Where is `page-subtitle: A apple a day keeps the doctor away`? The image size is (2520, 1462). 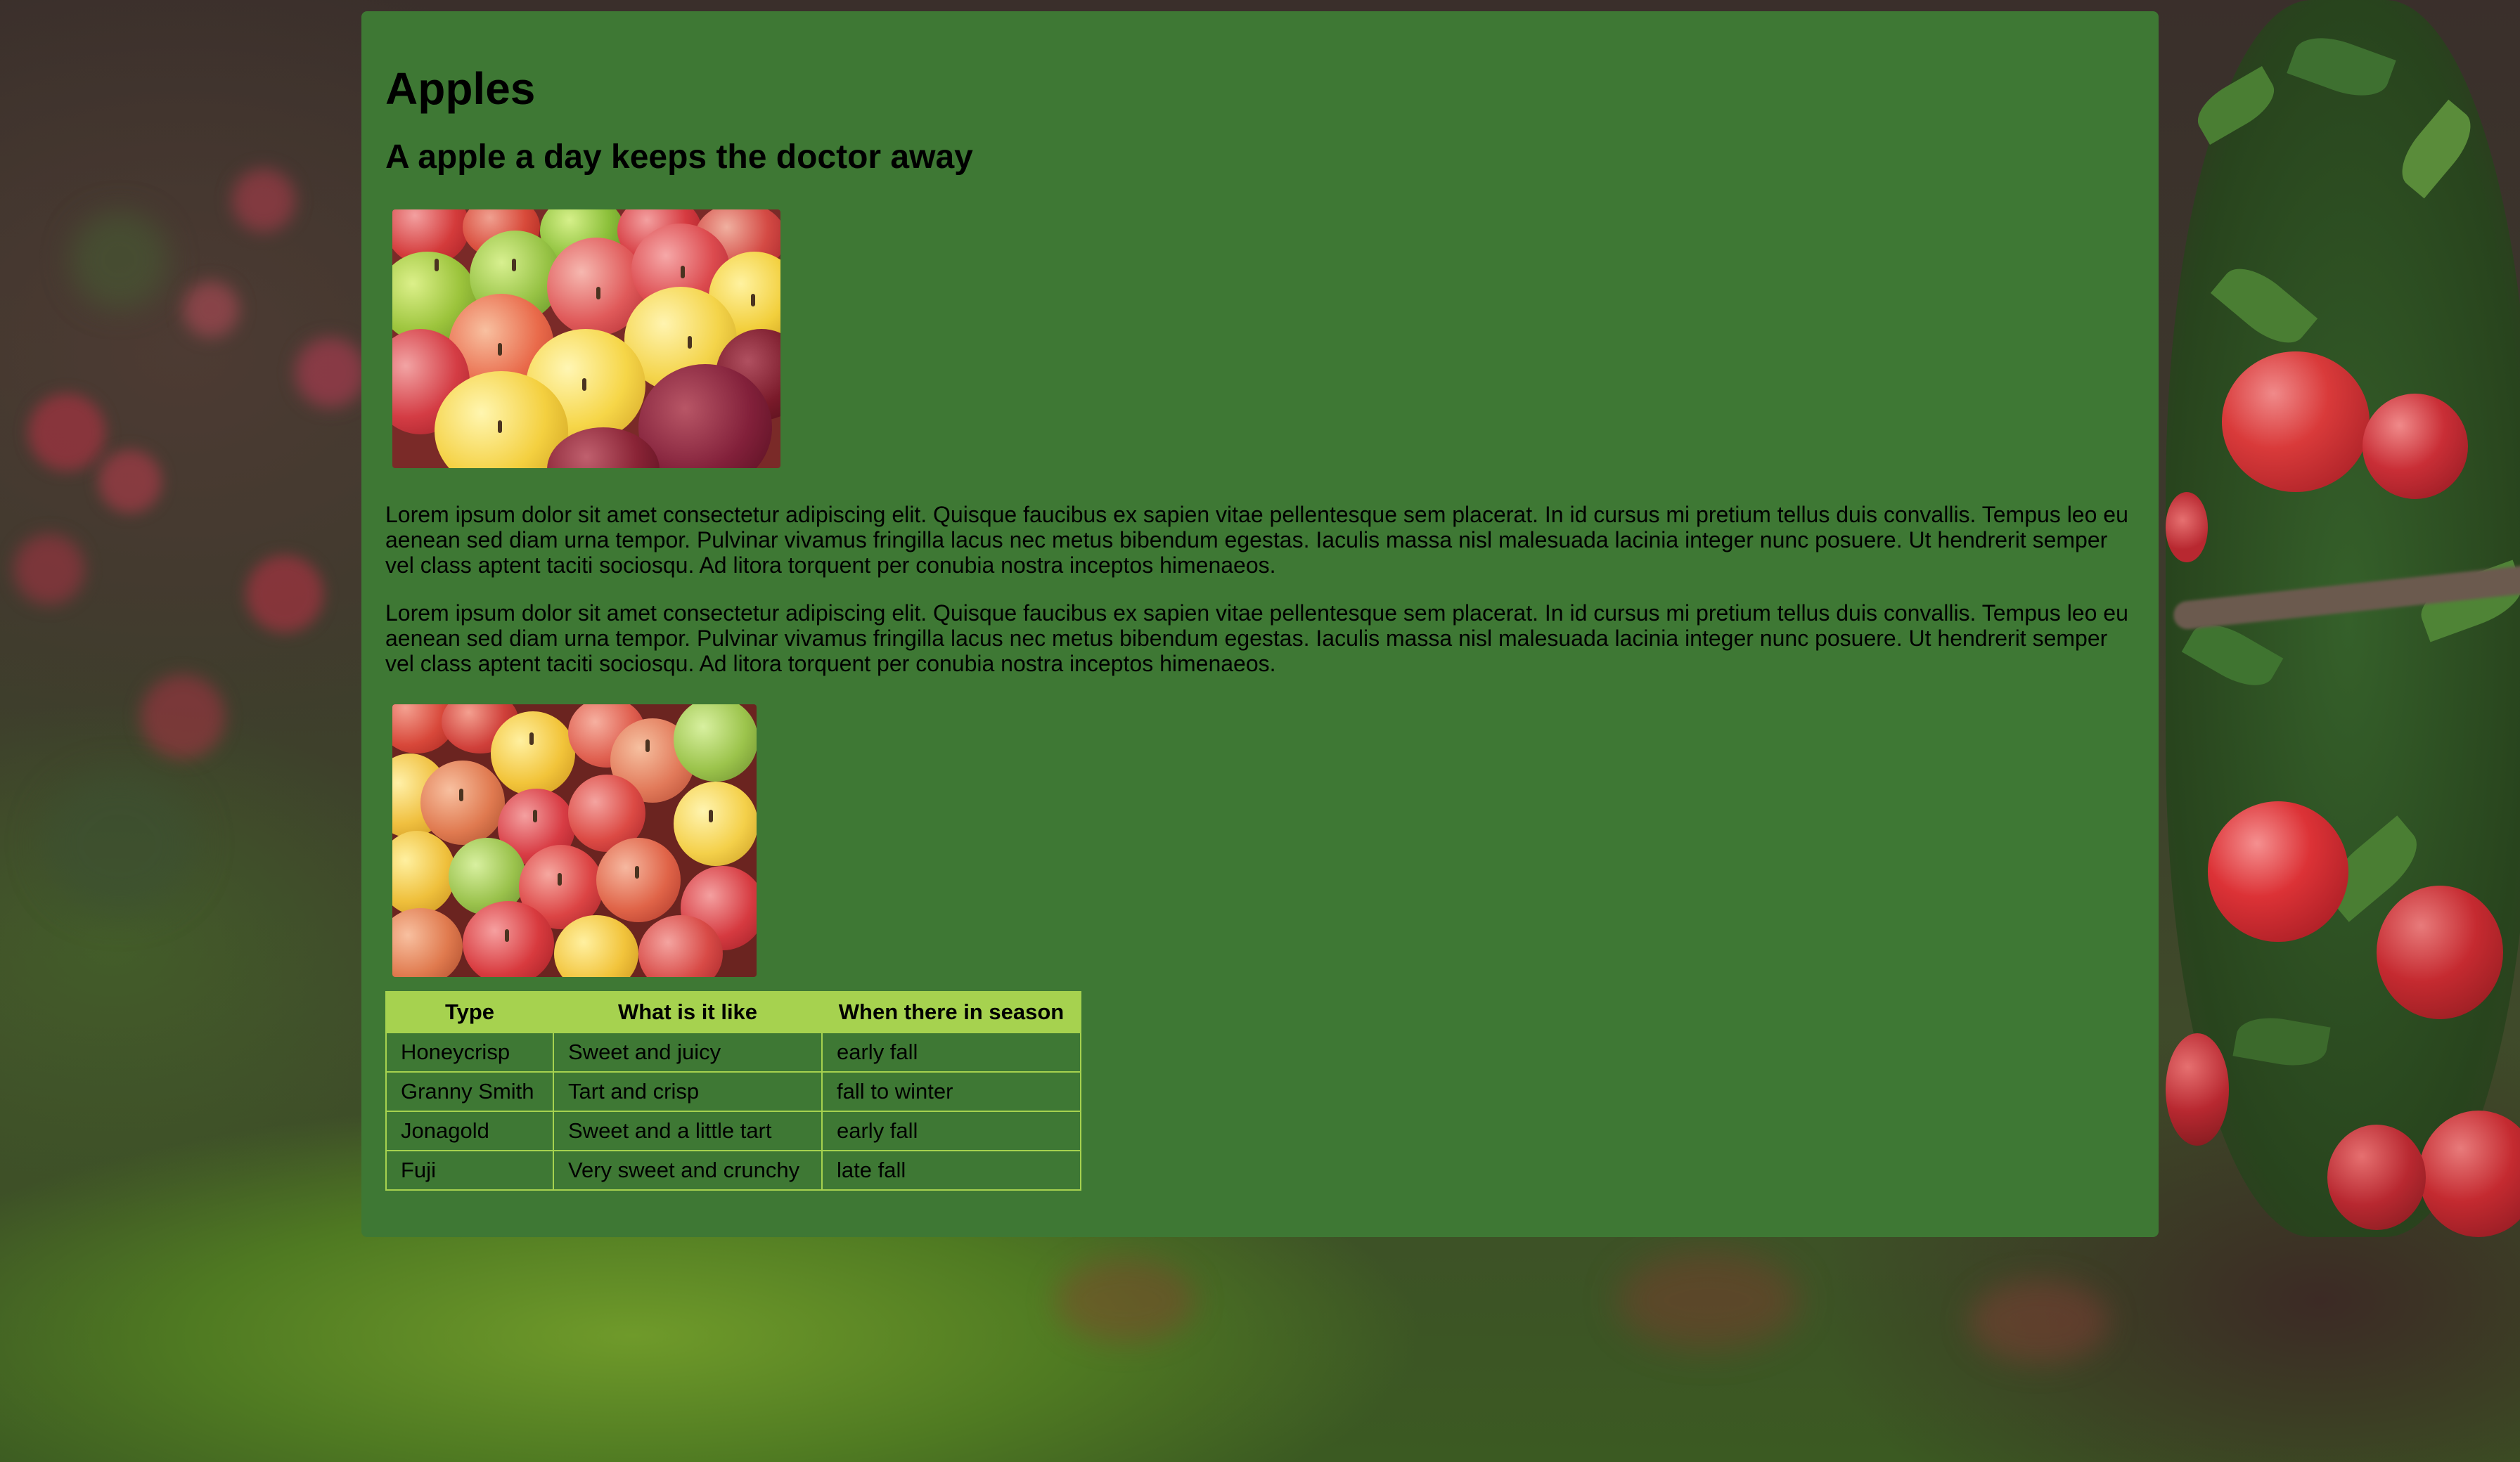
page-subtitle: A apple a day keeps the doctor away is located at coordinates (679, 157).